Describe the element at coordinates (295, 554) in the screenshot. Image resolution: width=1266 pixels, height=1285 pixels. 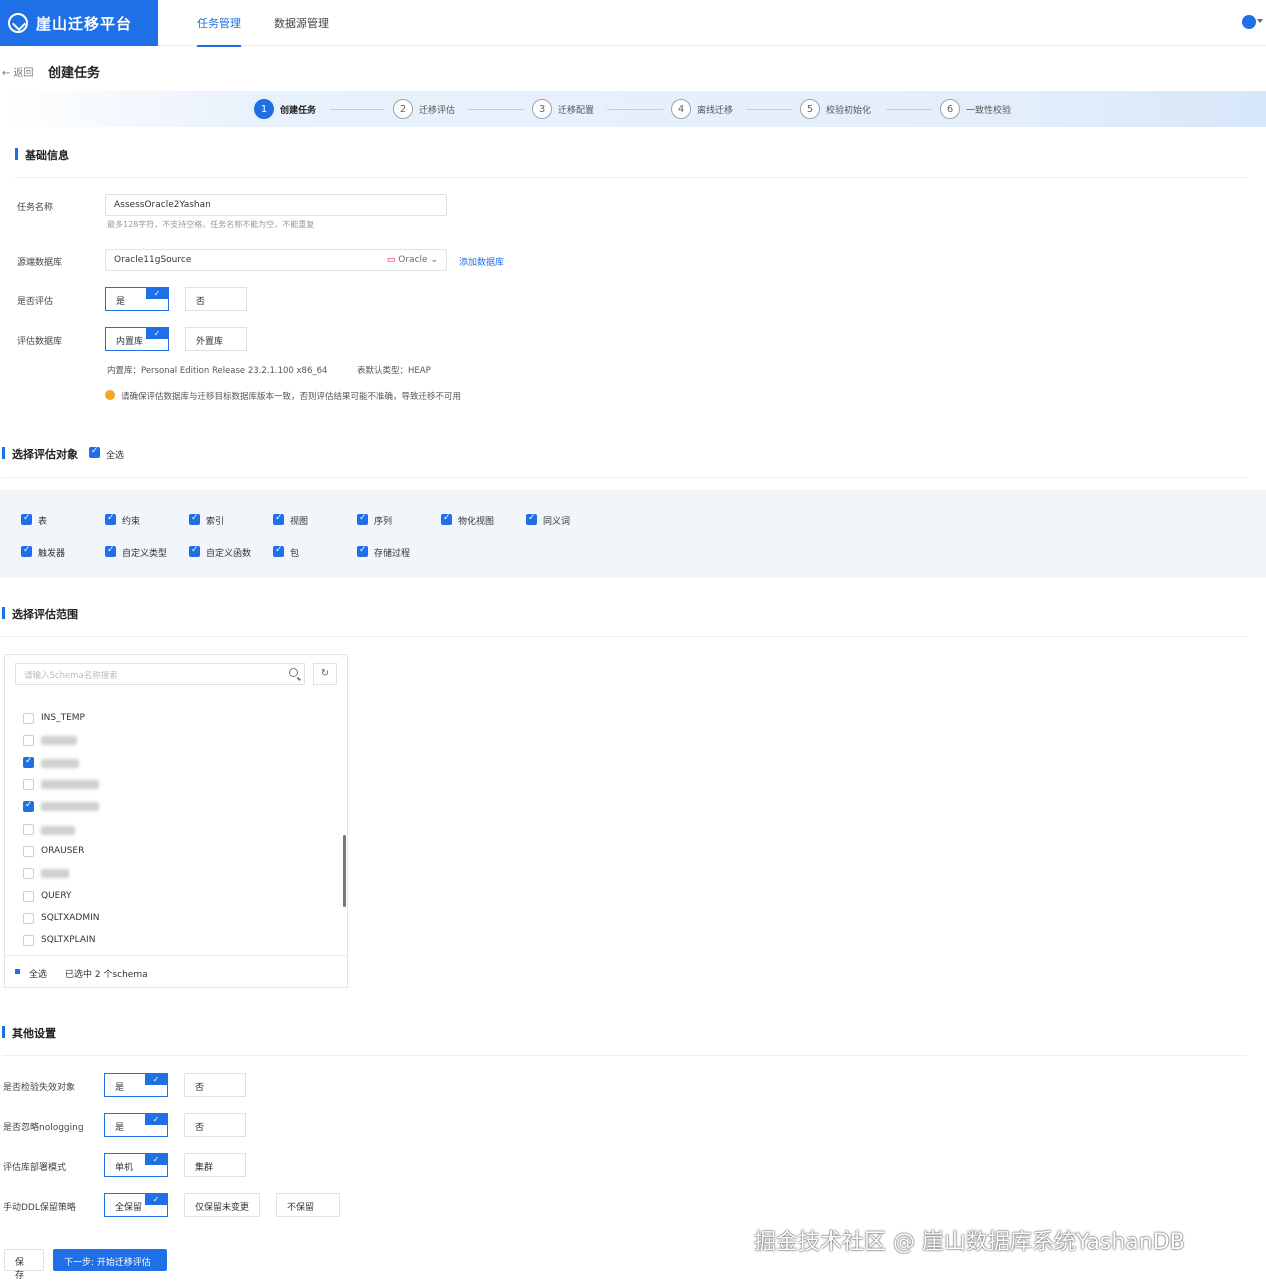
I see `object-label: 包` at that location.